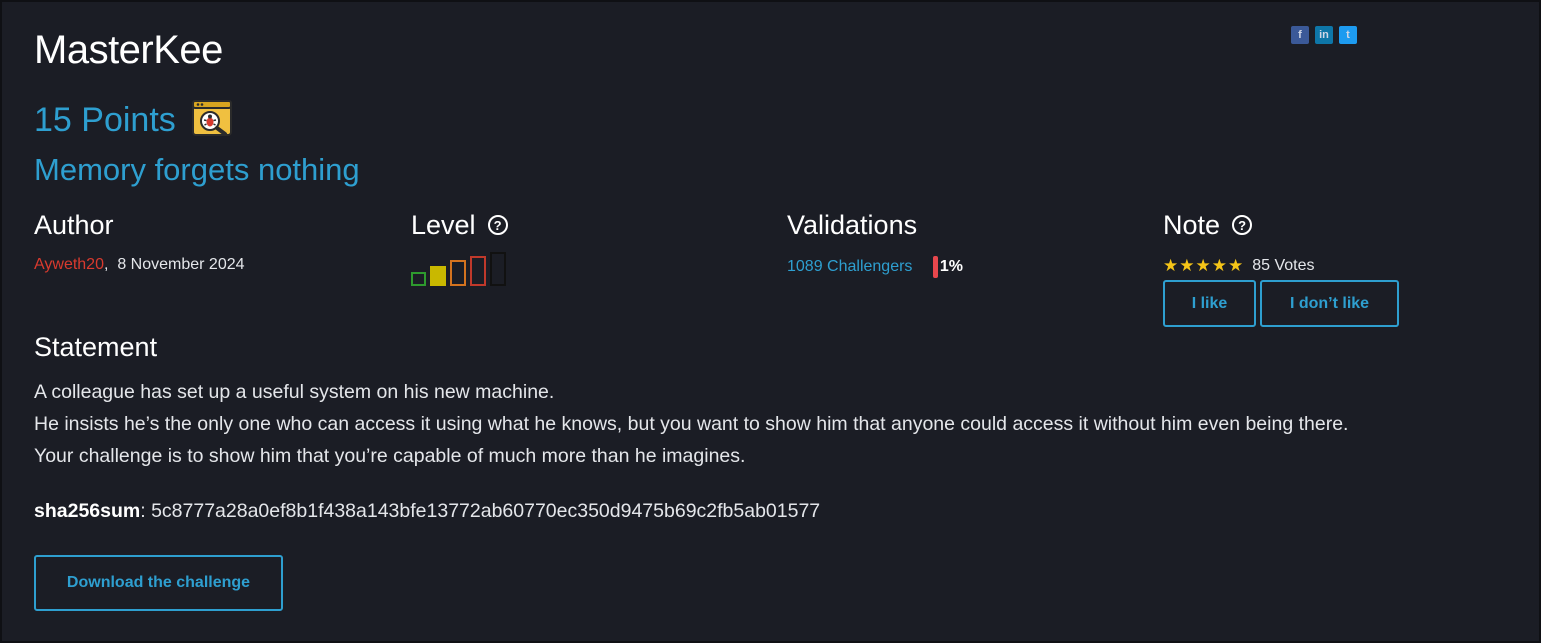  Describe the element at coordinates (158, 583) in the screenshot. I see `download-challenge-button: Download the challenge` at that location.